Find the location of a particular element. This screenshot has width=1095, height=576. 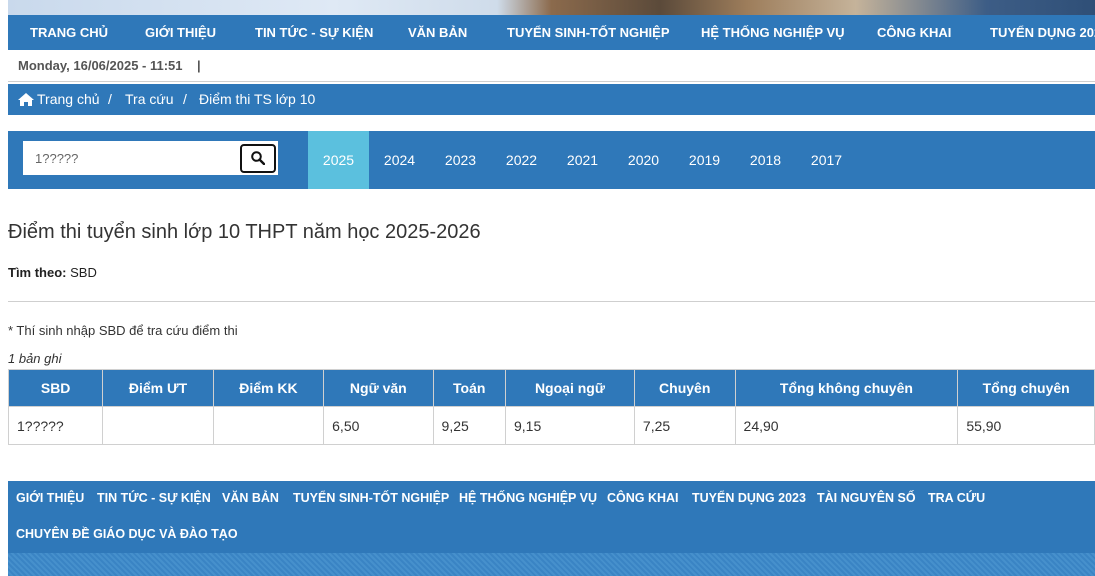

table-row: 1????? 6,50 9,25 9,15 7,25 24,90 55,90 is located at coordinates (551, 425).